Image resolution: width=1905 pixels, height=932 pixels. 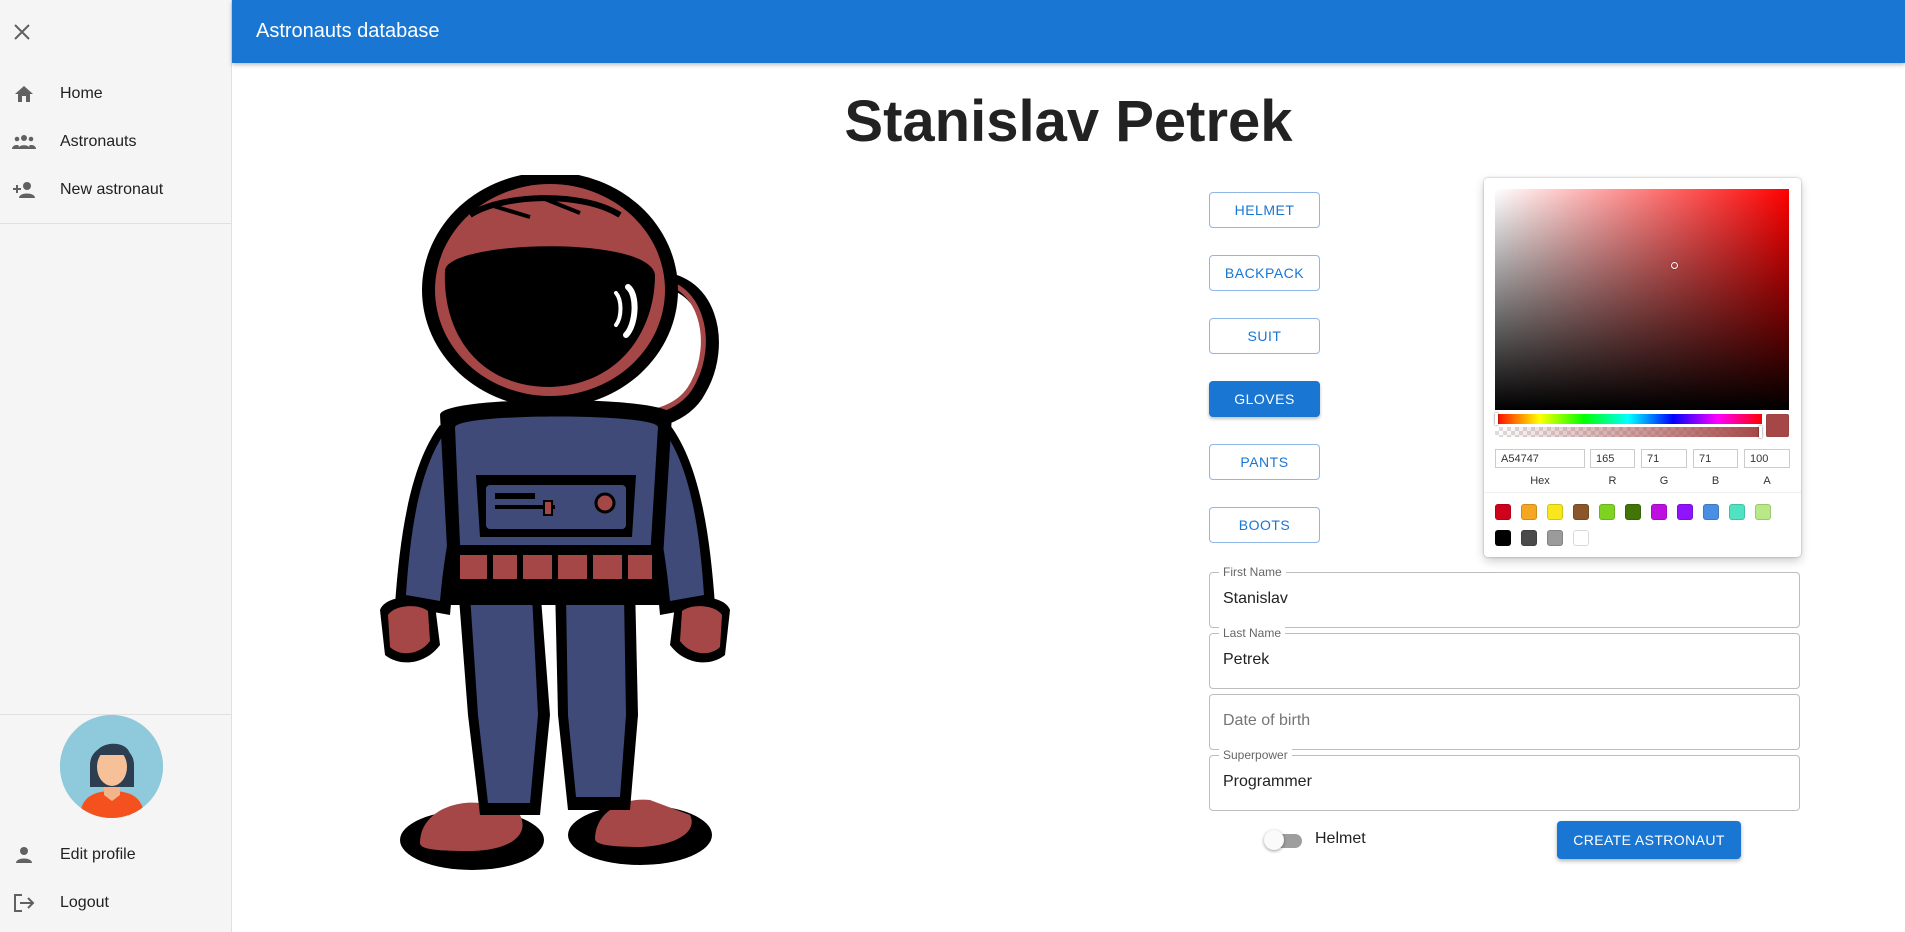 I want to click on helmet-toggle, so click(x=1284, y=840).